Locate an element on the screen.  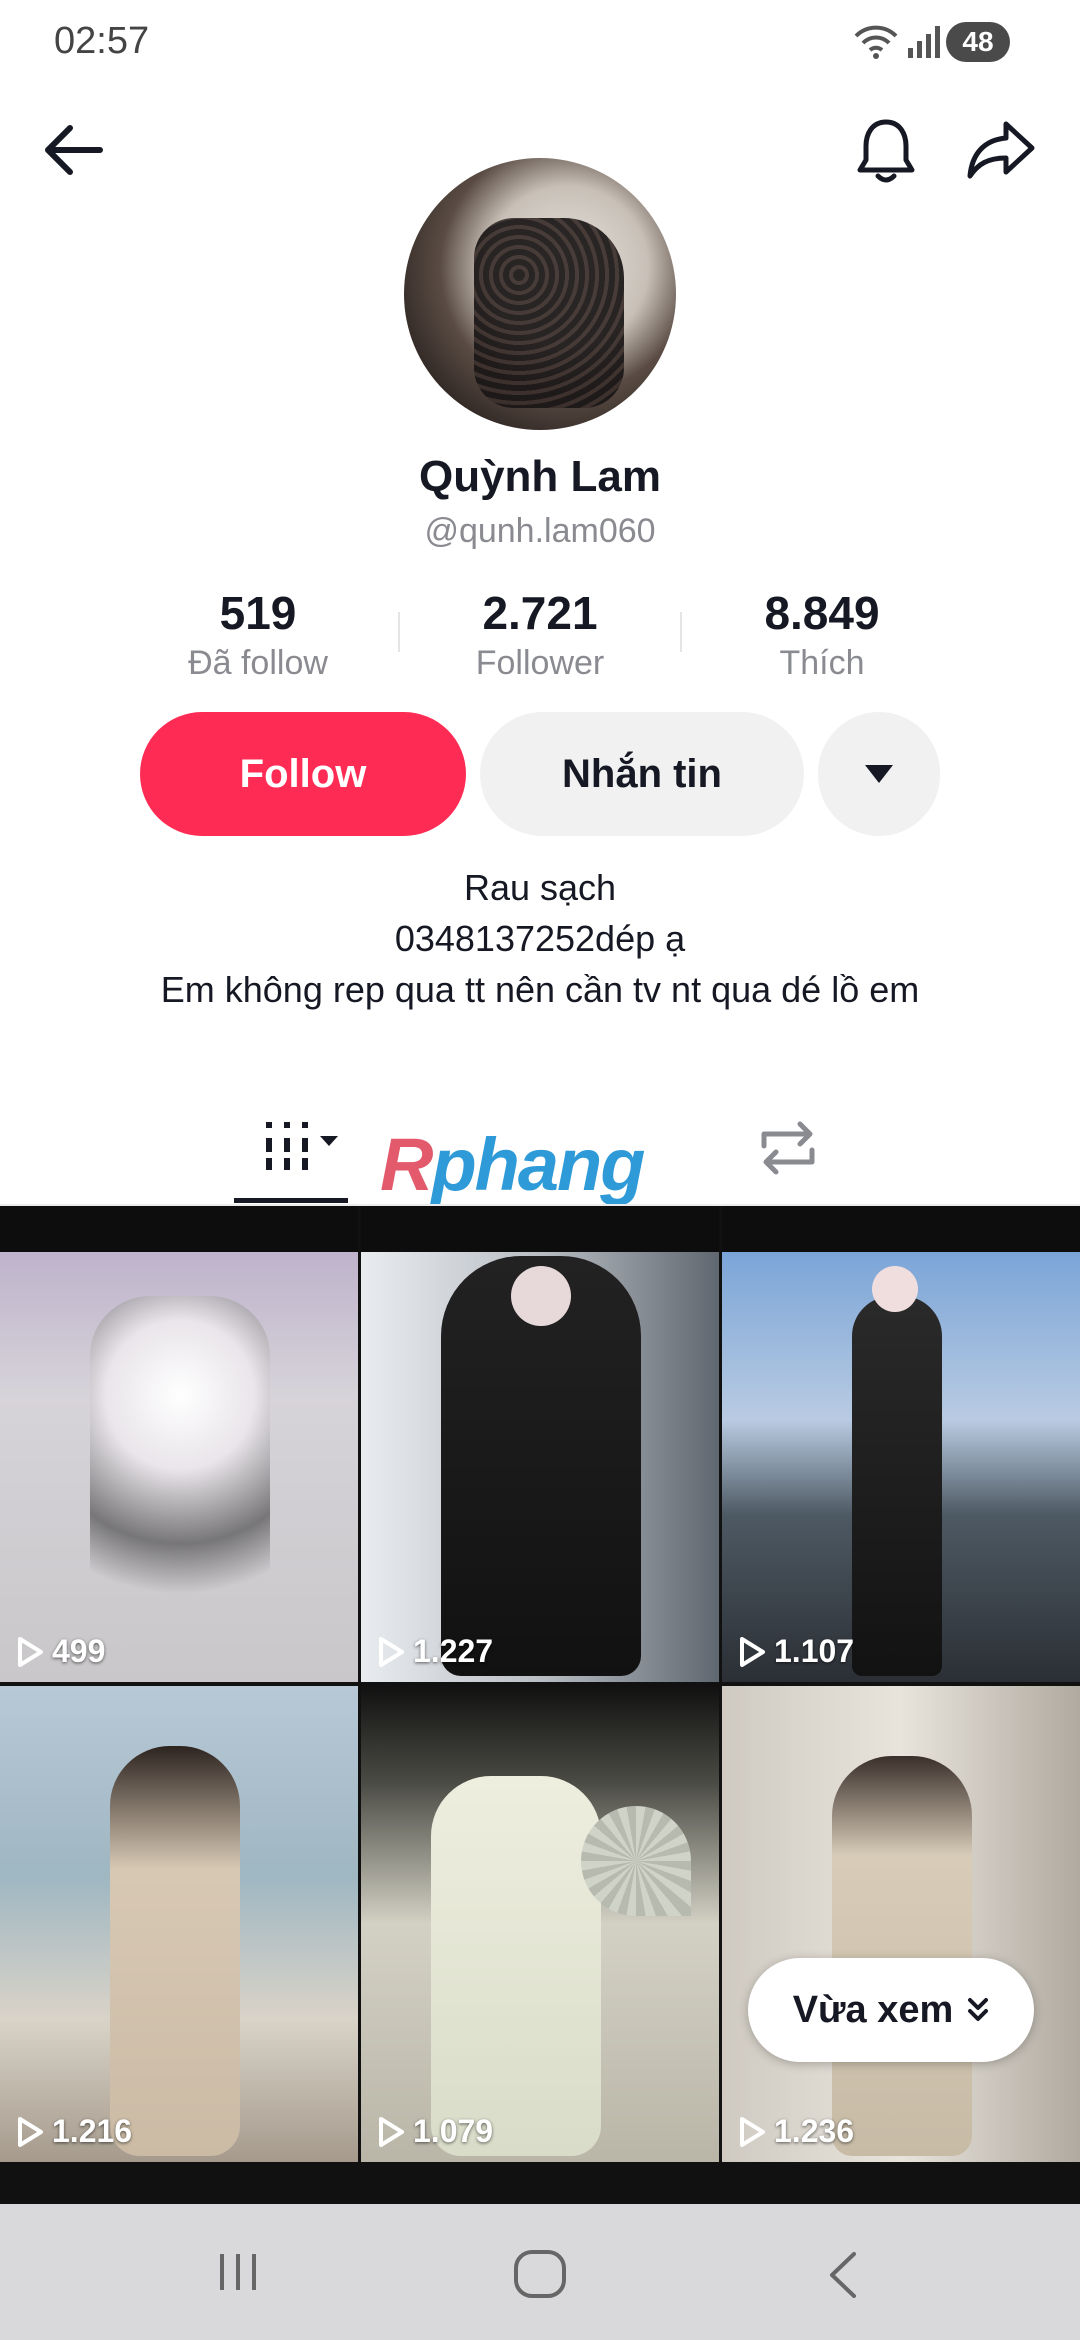
system-nav-bar is located at coordinates (540, 2272).